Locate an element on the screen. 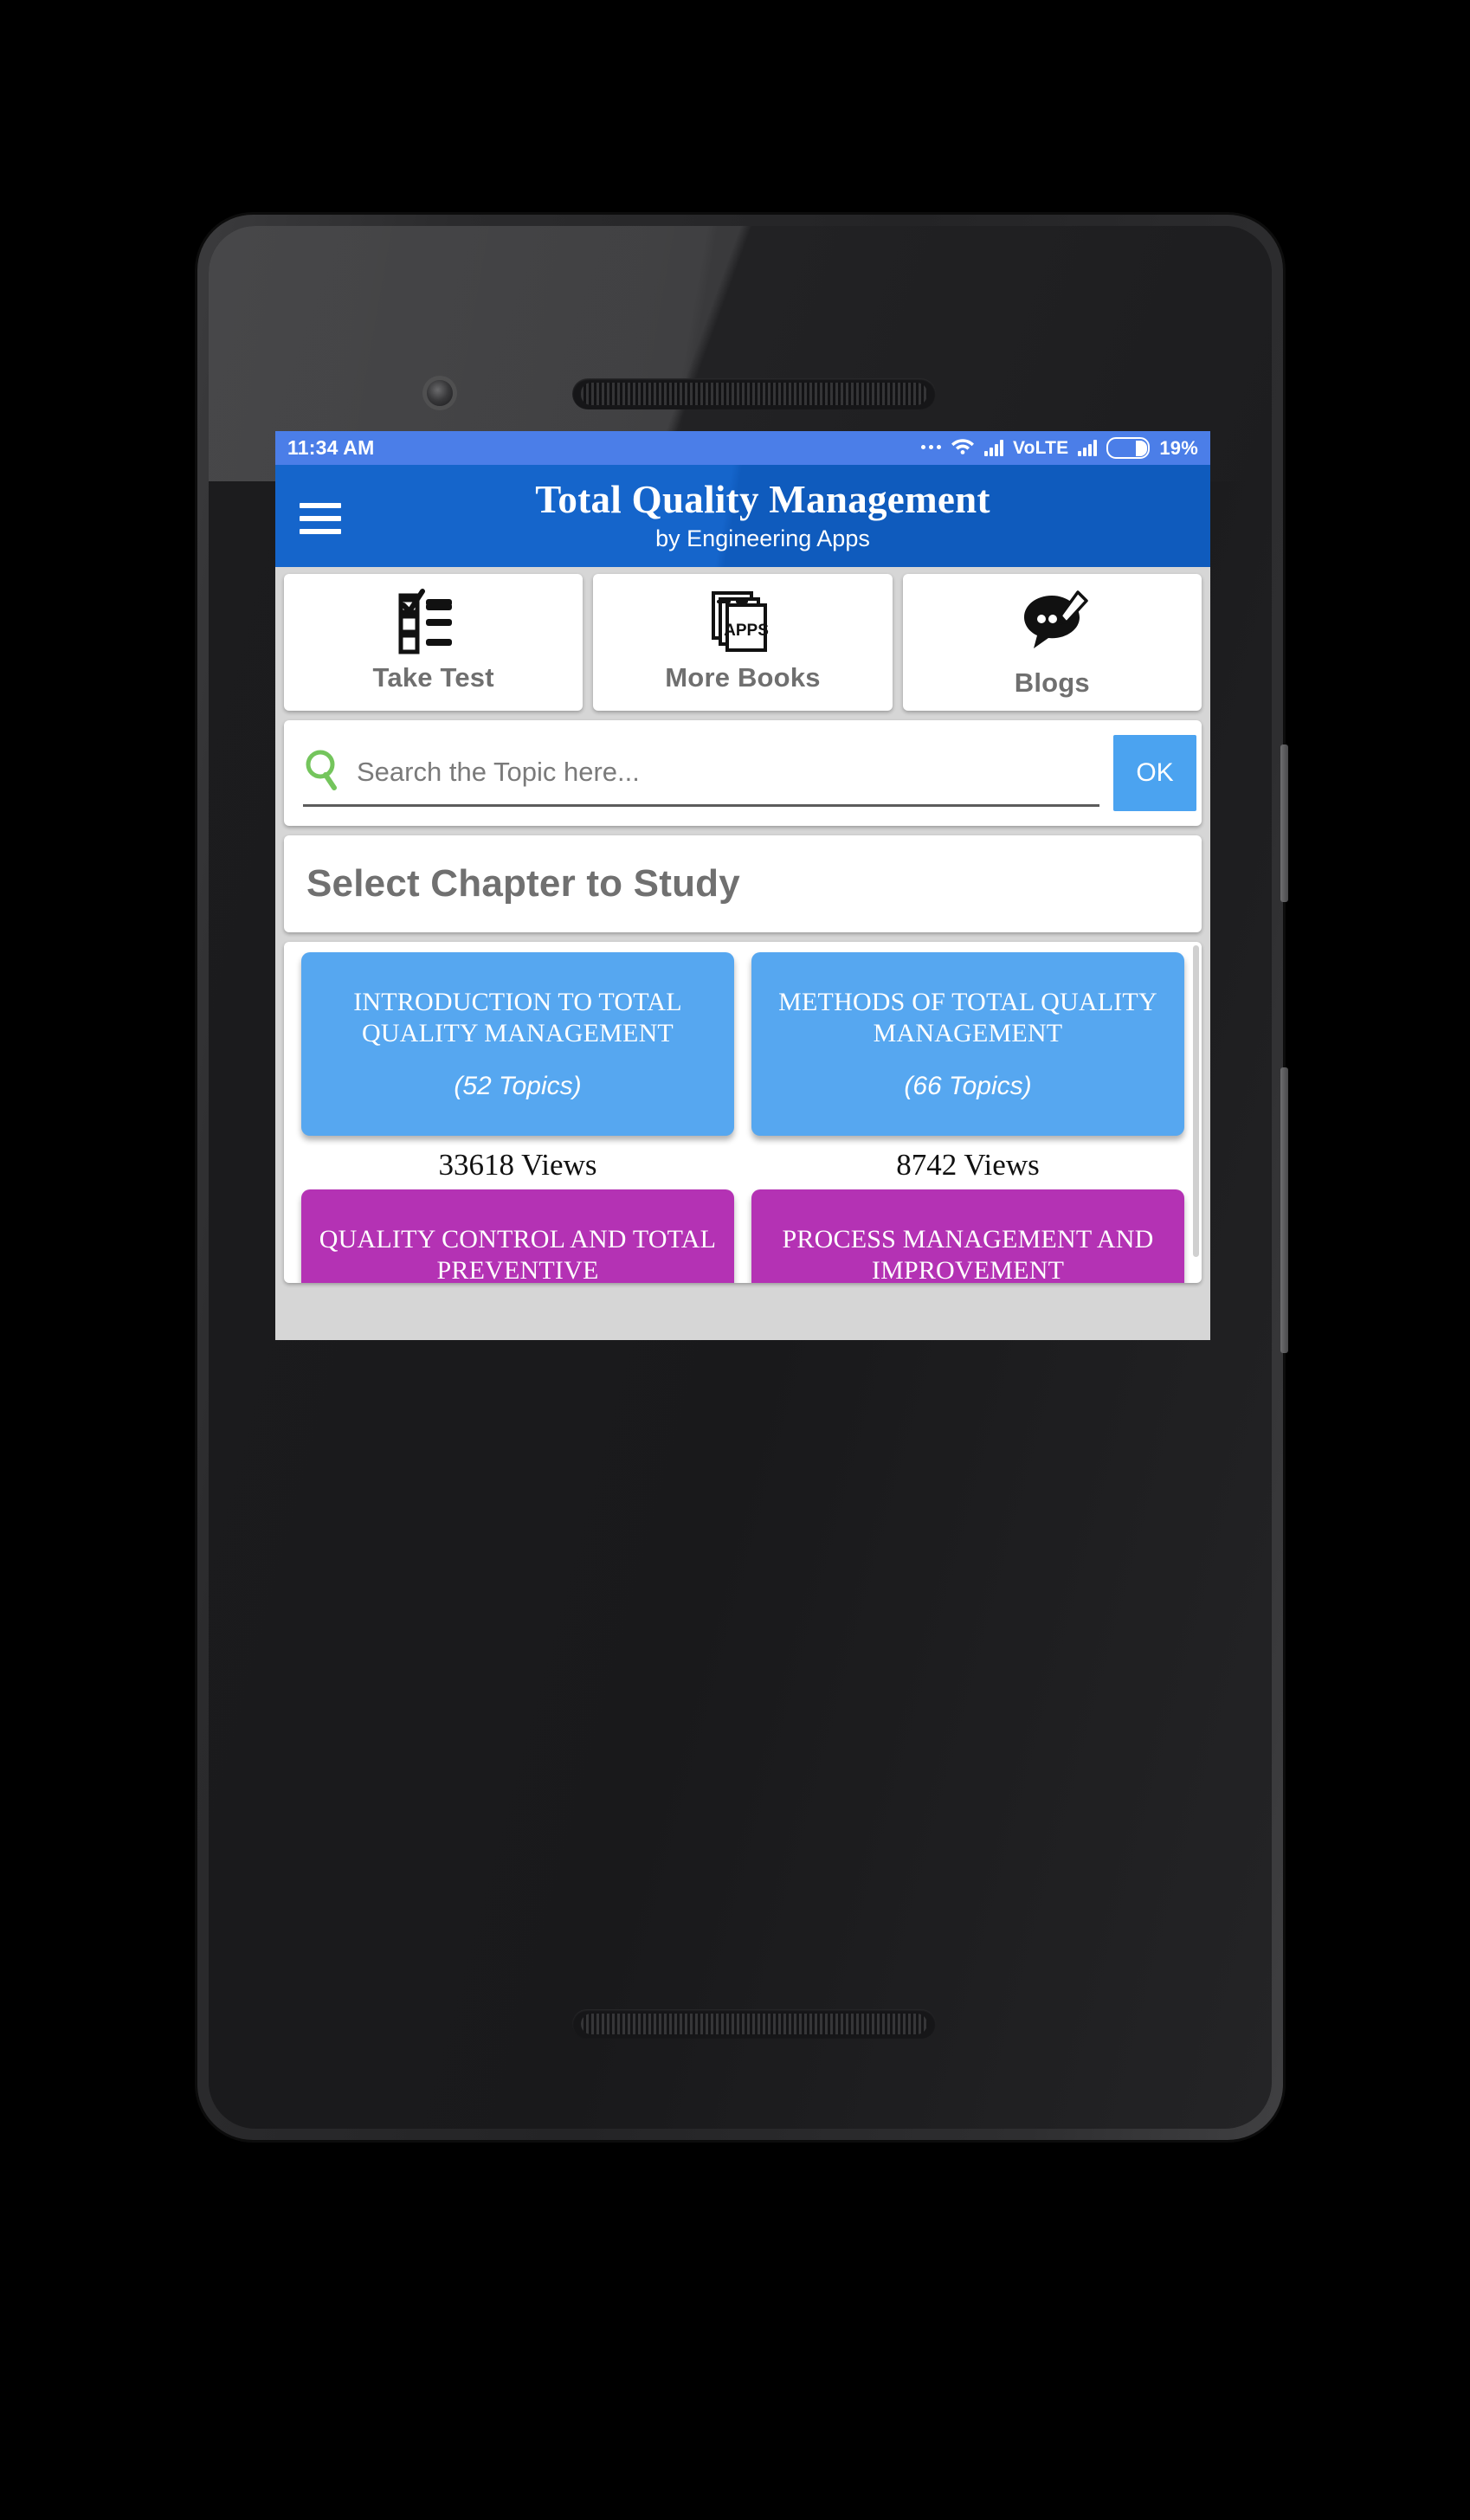 The width and height of the screenshot is (1470, 2520). blogs-button: Blogs is located at coordinates (1052, 642).